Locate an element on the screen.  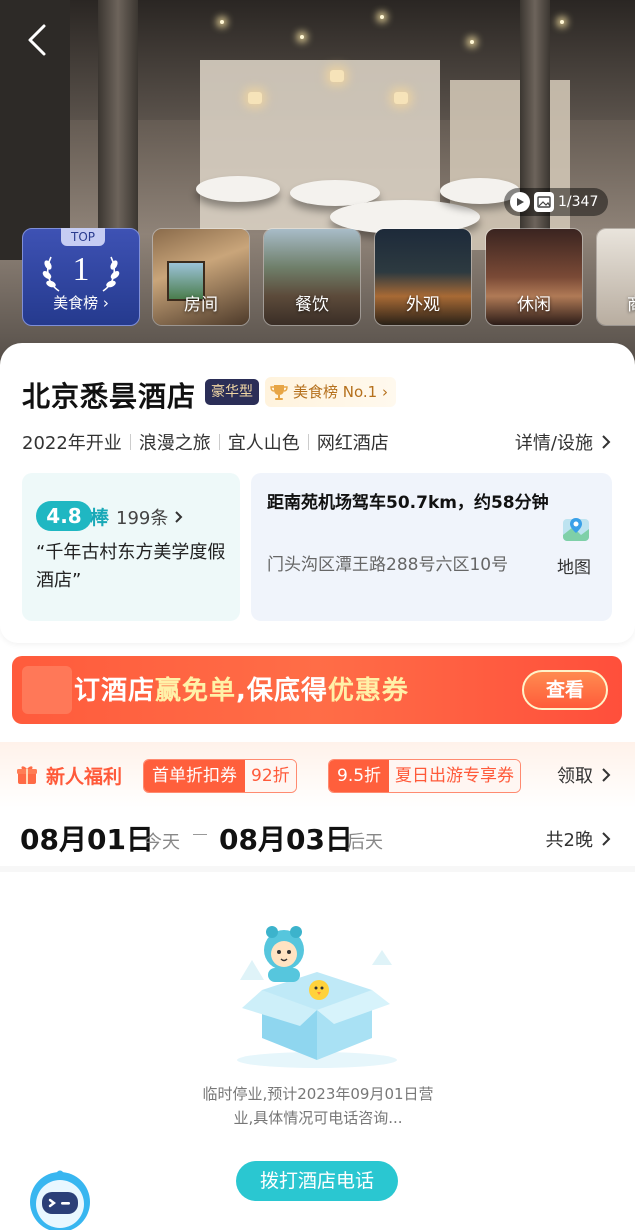
promo-text-a: 订酒店 is located at coordinates (115, 691).